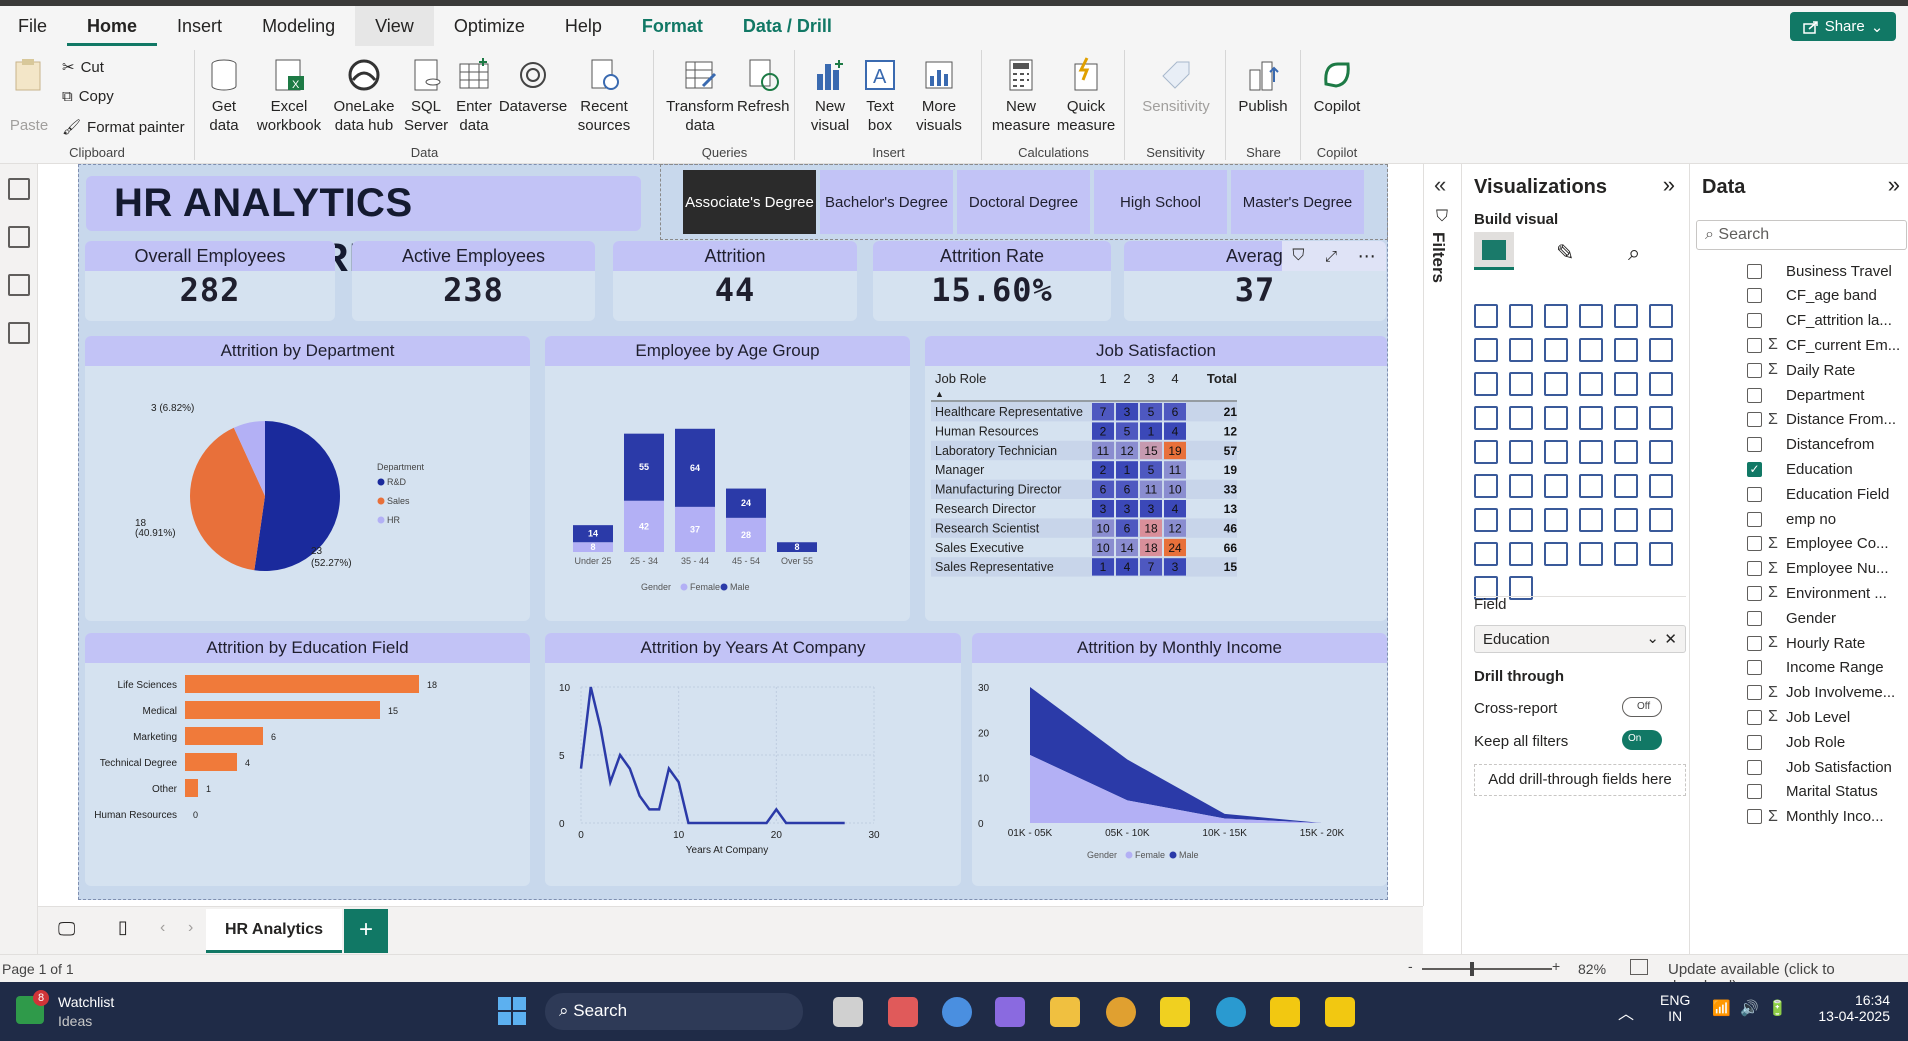 The image size is (1908, 1041). What do you see at coordinates (33, 26) in the screenshot?
I see `menu-file: File` at bounding box center [33, 26].